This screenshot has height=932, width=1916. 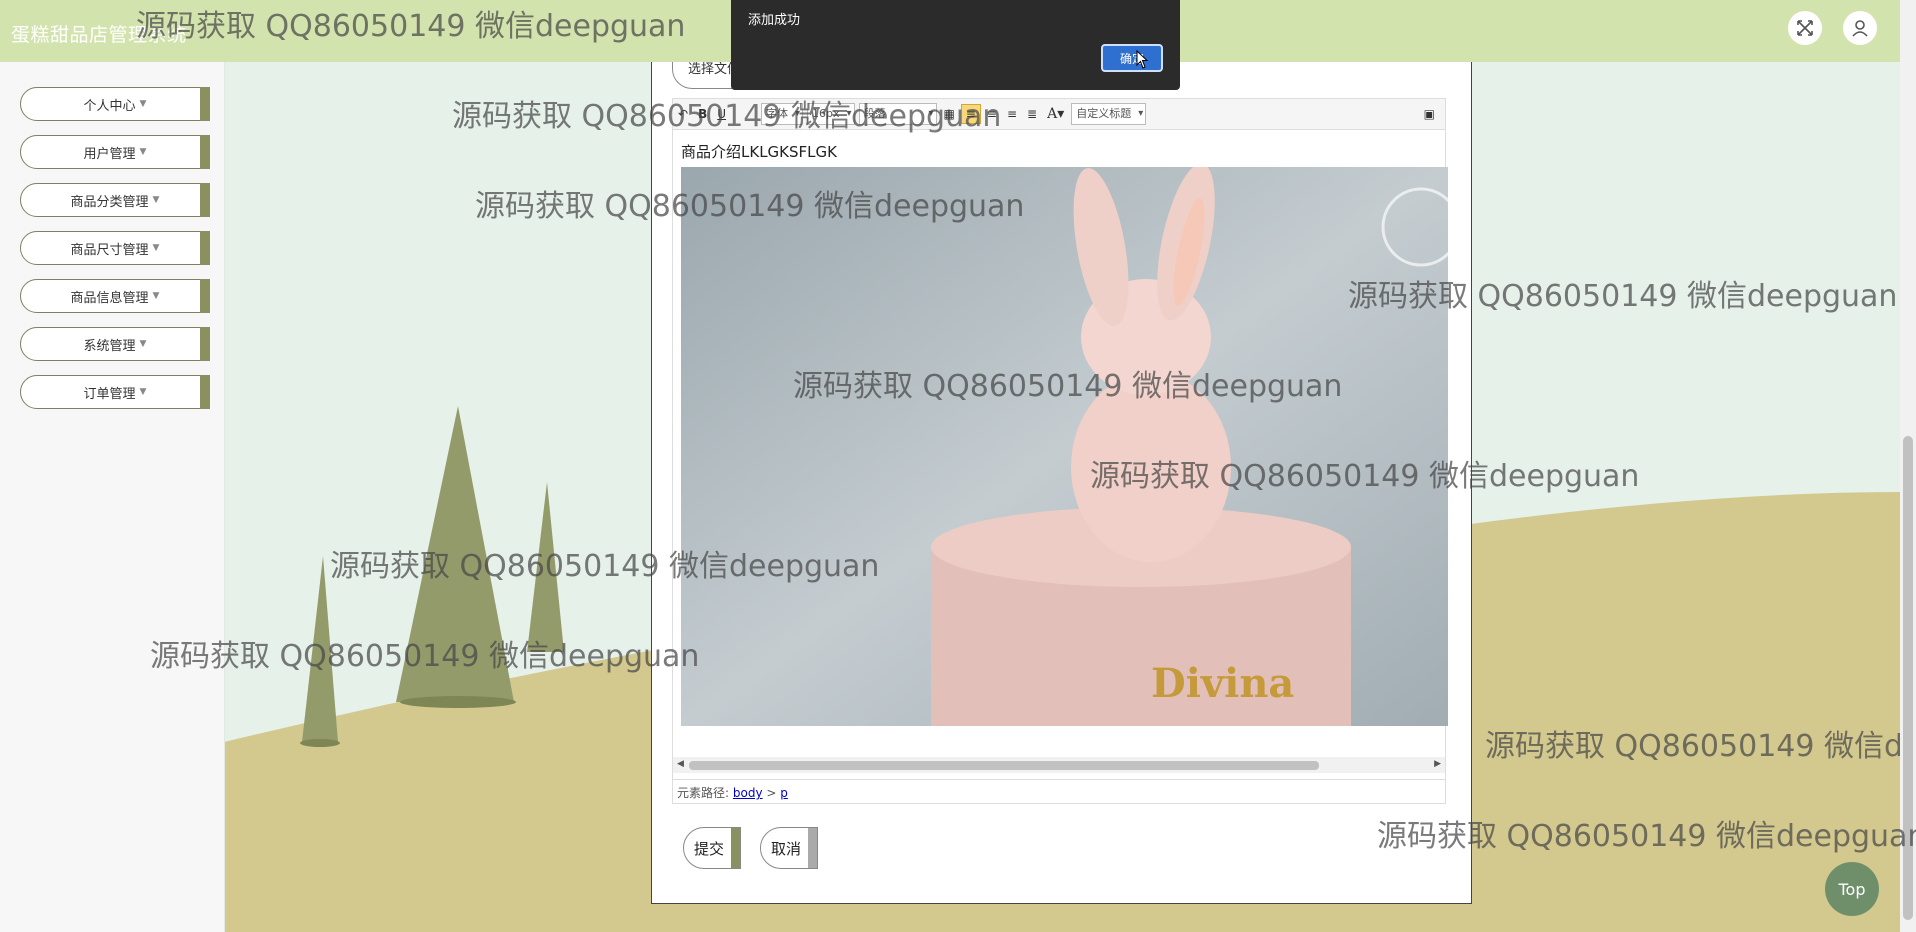 I want to click on alert-message: 添加成功, so click(x=774, y=20).